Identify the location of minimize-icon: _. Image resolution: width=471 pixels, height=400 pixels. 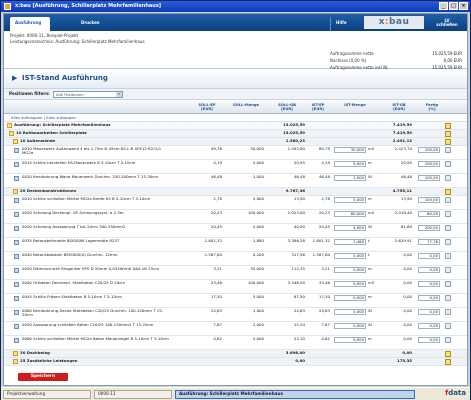
(443, 6).